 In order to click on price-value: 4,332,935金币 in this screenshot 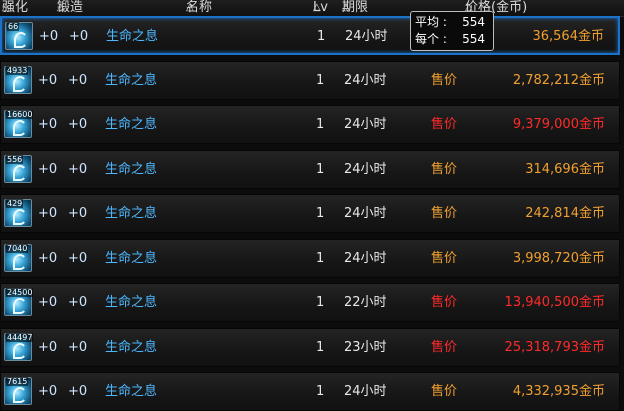, I will do `click(559, 391)`.